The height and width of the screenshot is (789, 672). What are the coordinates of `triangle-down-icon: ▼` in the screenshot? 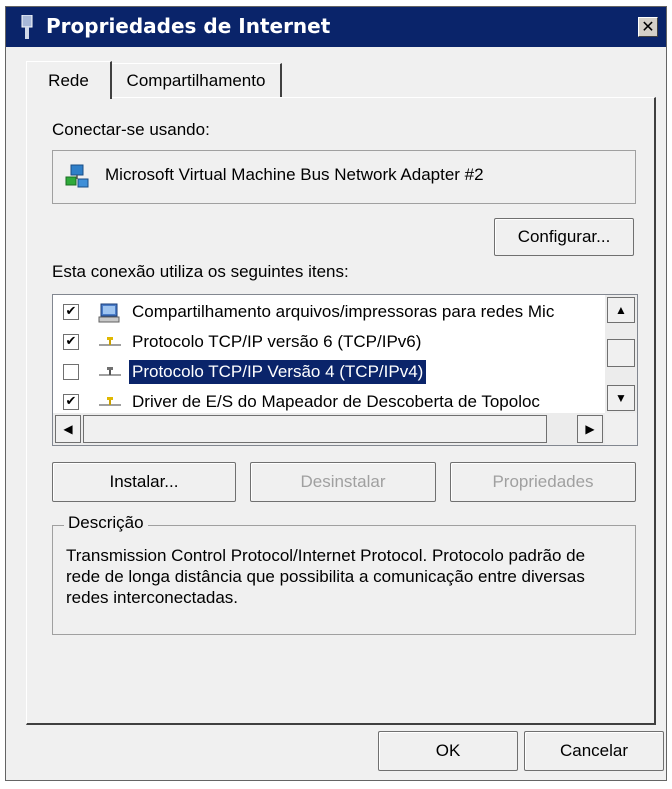 It's located at (621, 398).